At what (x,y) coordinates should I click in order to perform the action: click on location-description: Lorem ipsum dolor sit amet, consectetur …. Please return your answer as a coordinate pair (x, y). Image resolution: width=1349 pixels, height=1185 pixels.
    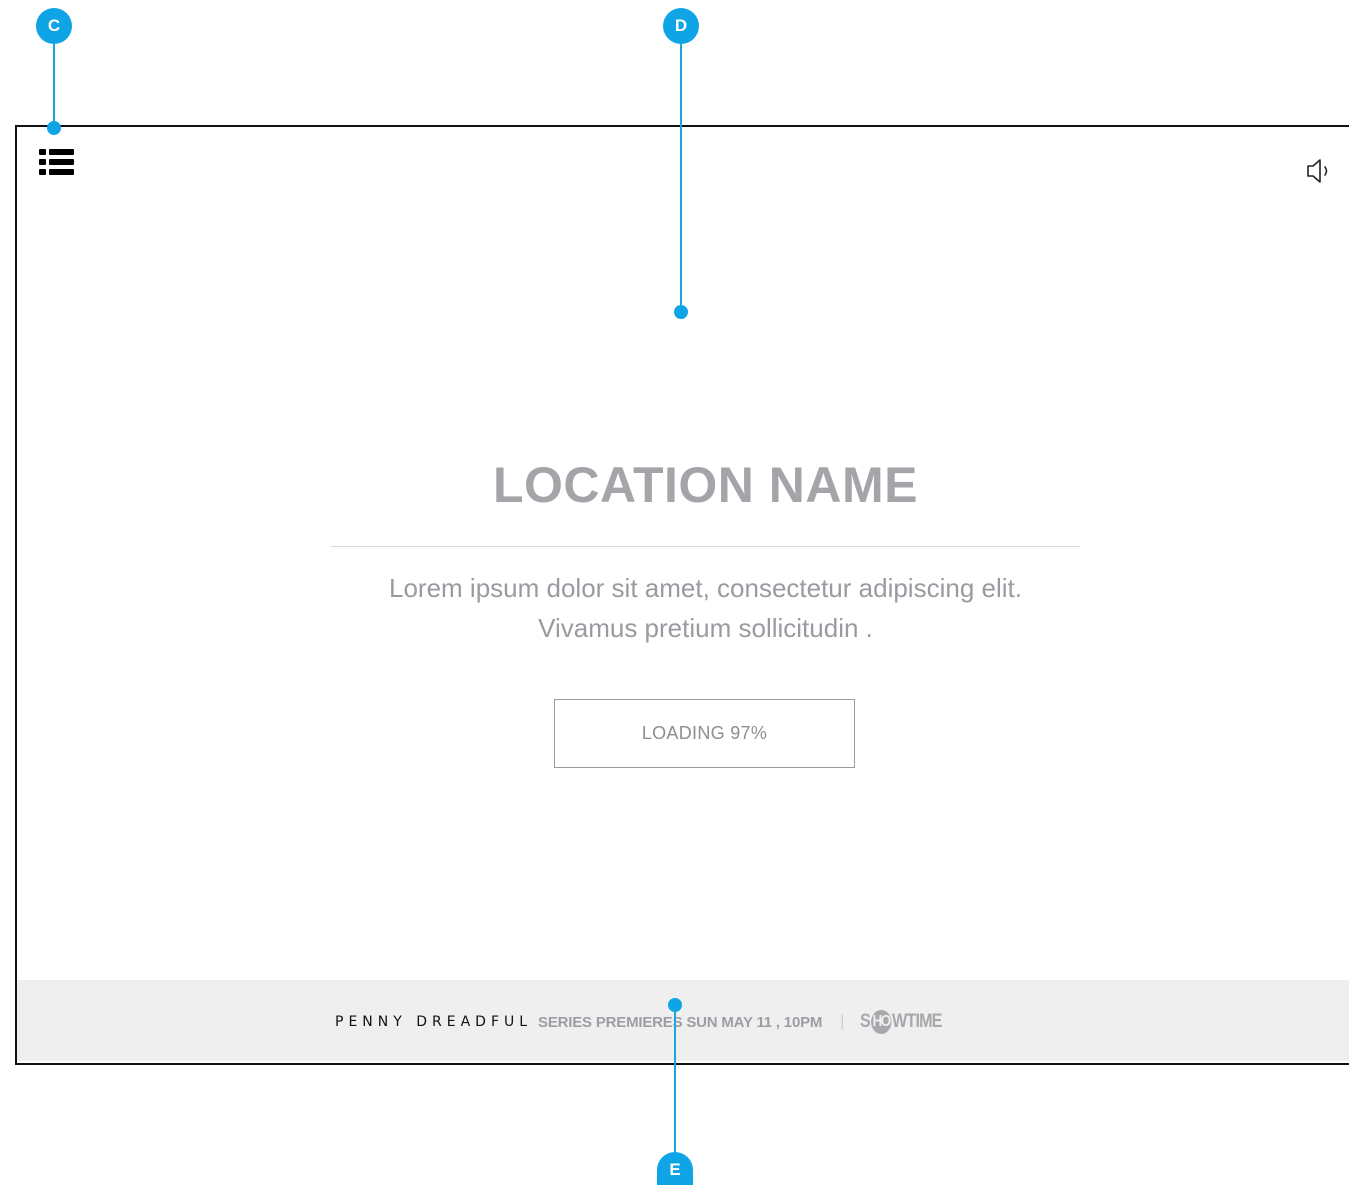
    Looking at the image, I should click on (705, 608).